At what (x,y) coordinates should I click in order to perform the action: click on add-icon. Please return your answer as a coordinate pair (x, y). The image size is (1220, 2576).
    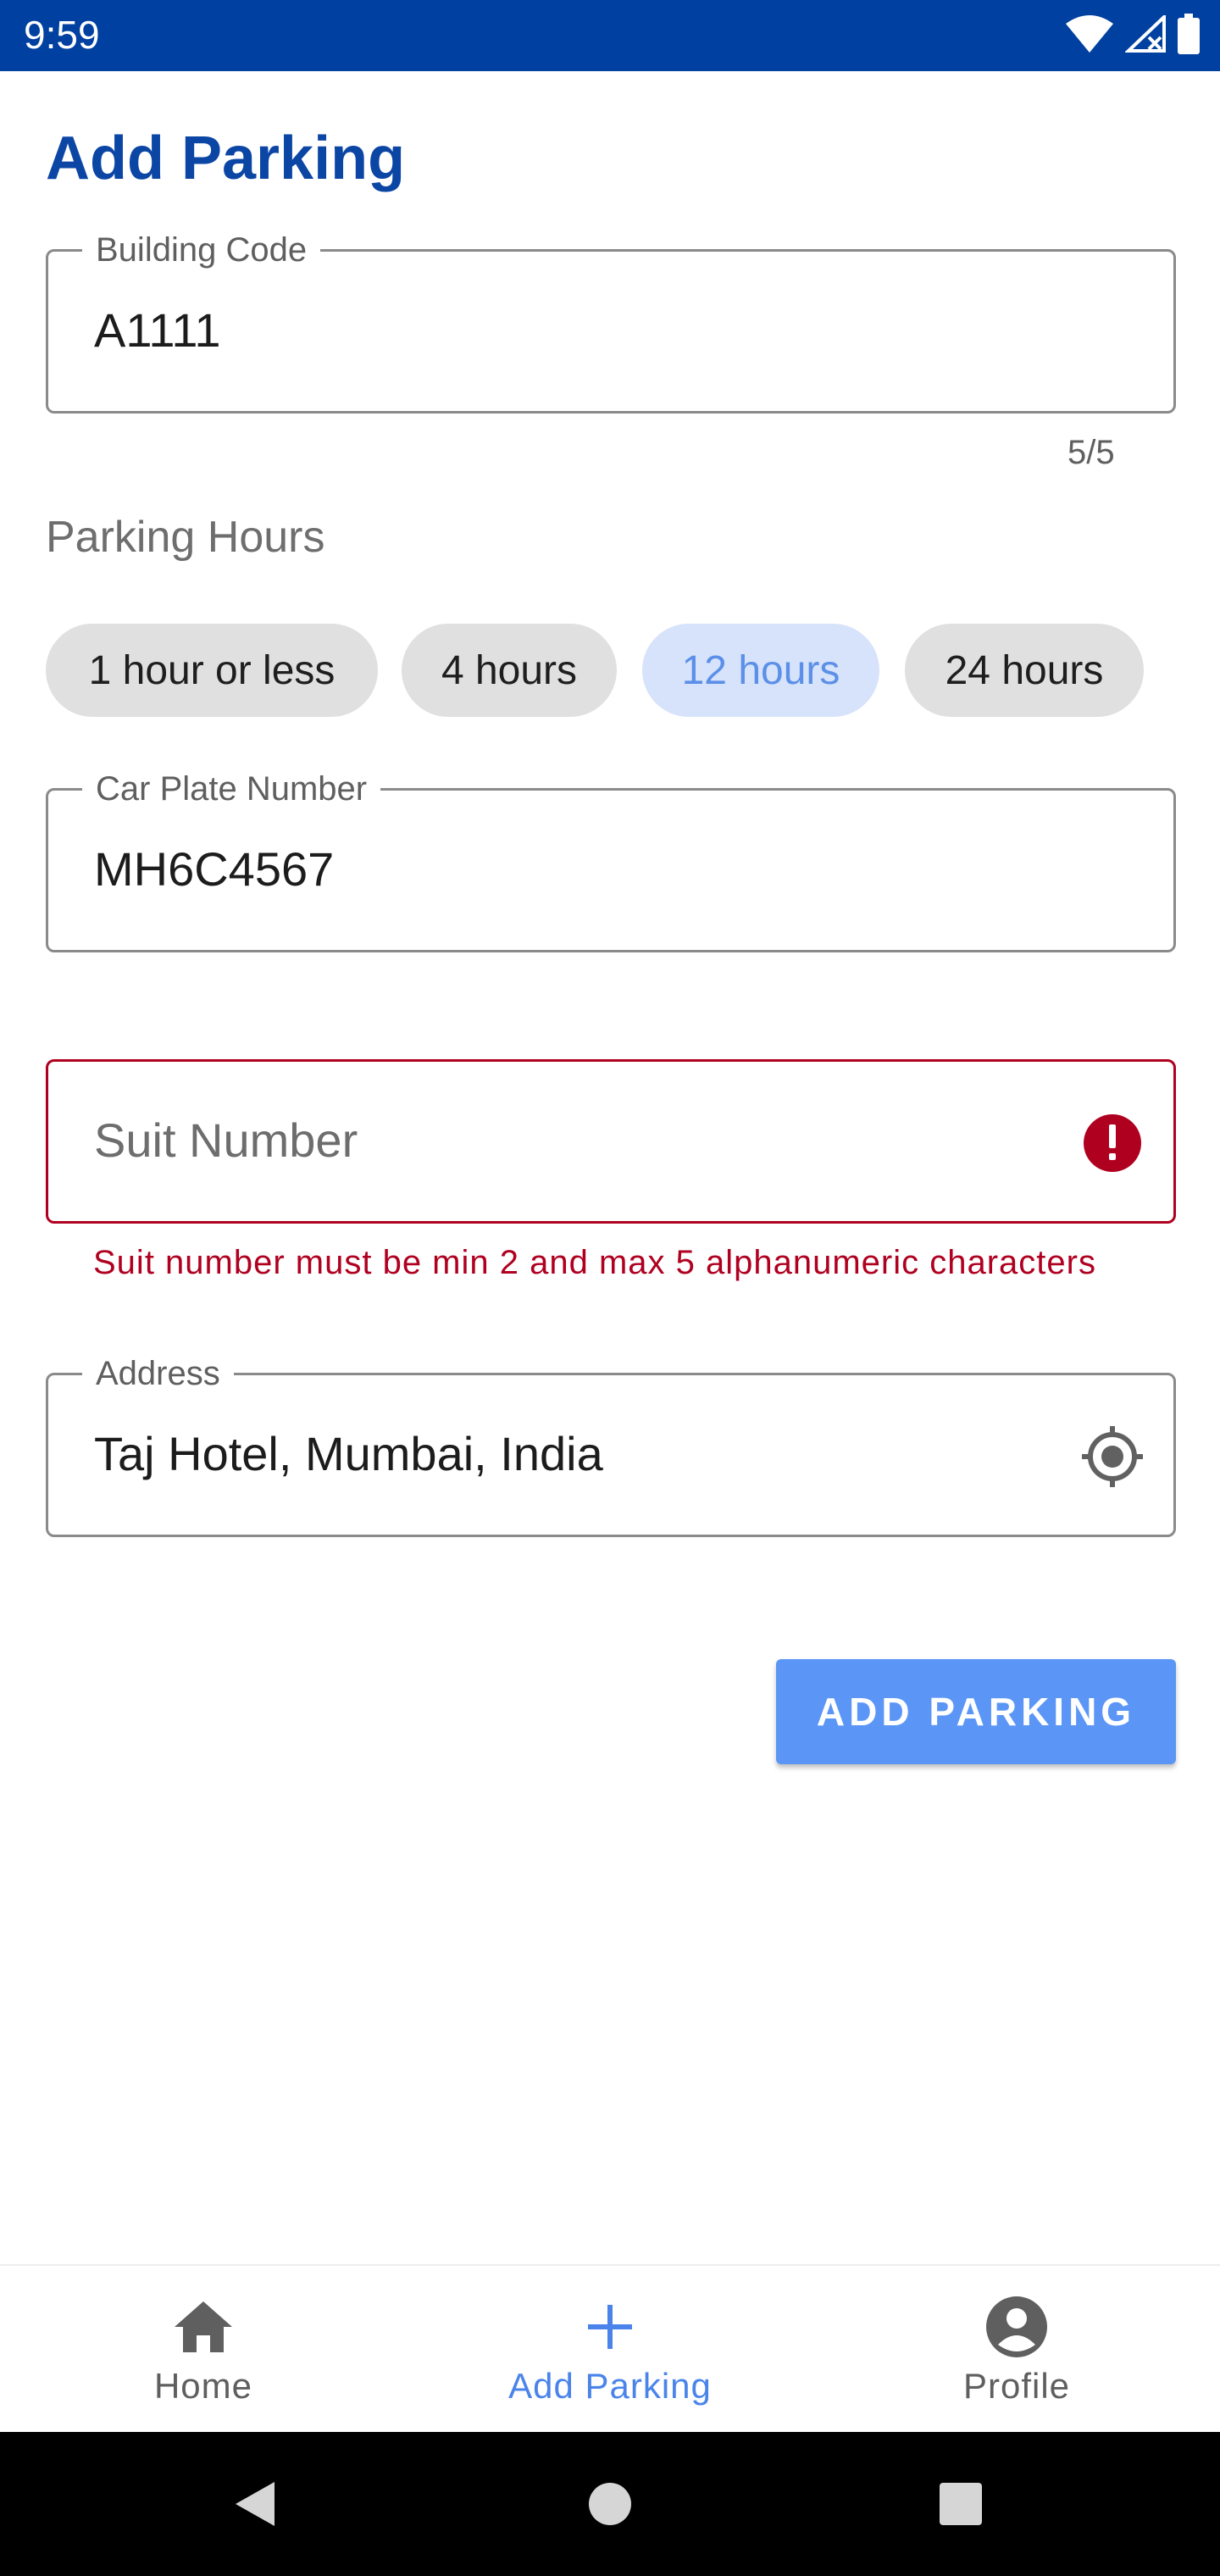
    Looking at the image, I should click on (610, 2327).